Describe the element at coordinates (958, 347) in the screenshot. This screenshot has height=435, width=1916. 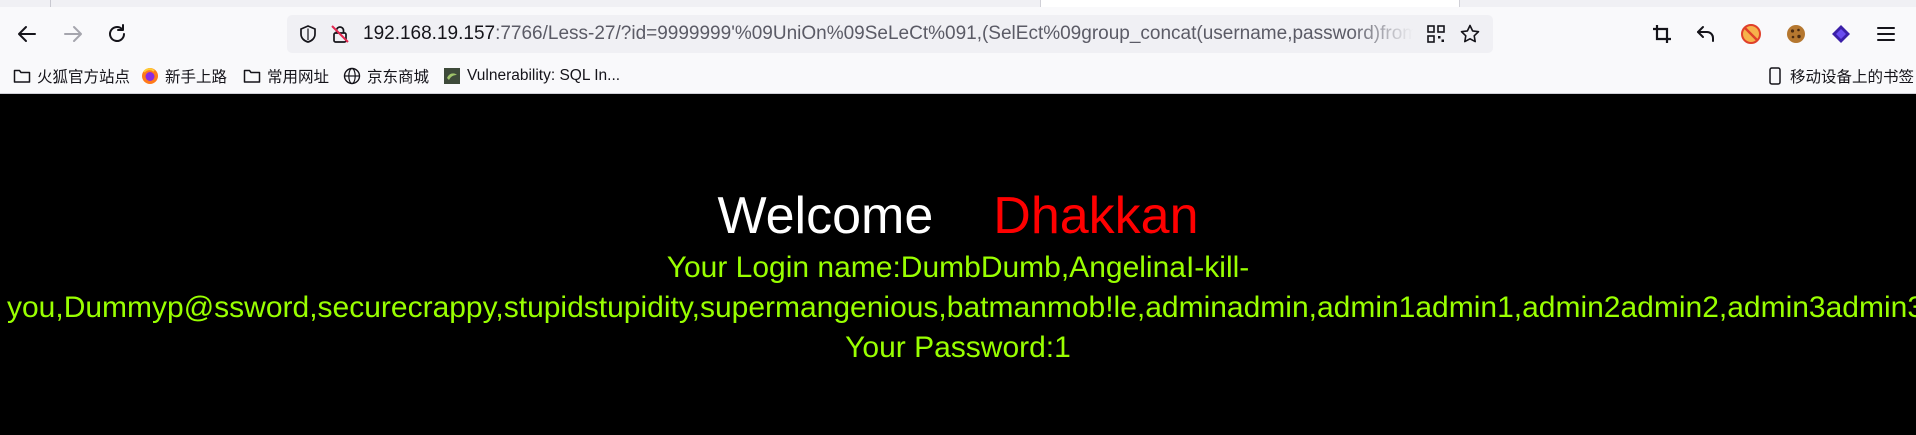
I see `password-line: Your Password:1` at that location.